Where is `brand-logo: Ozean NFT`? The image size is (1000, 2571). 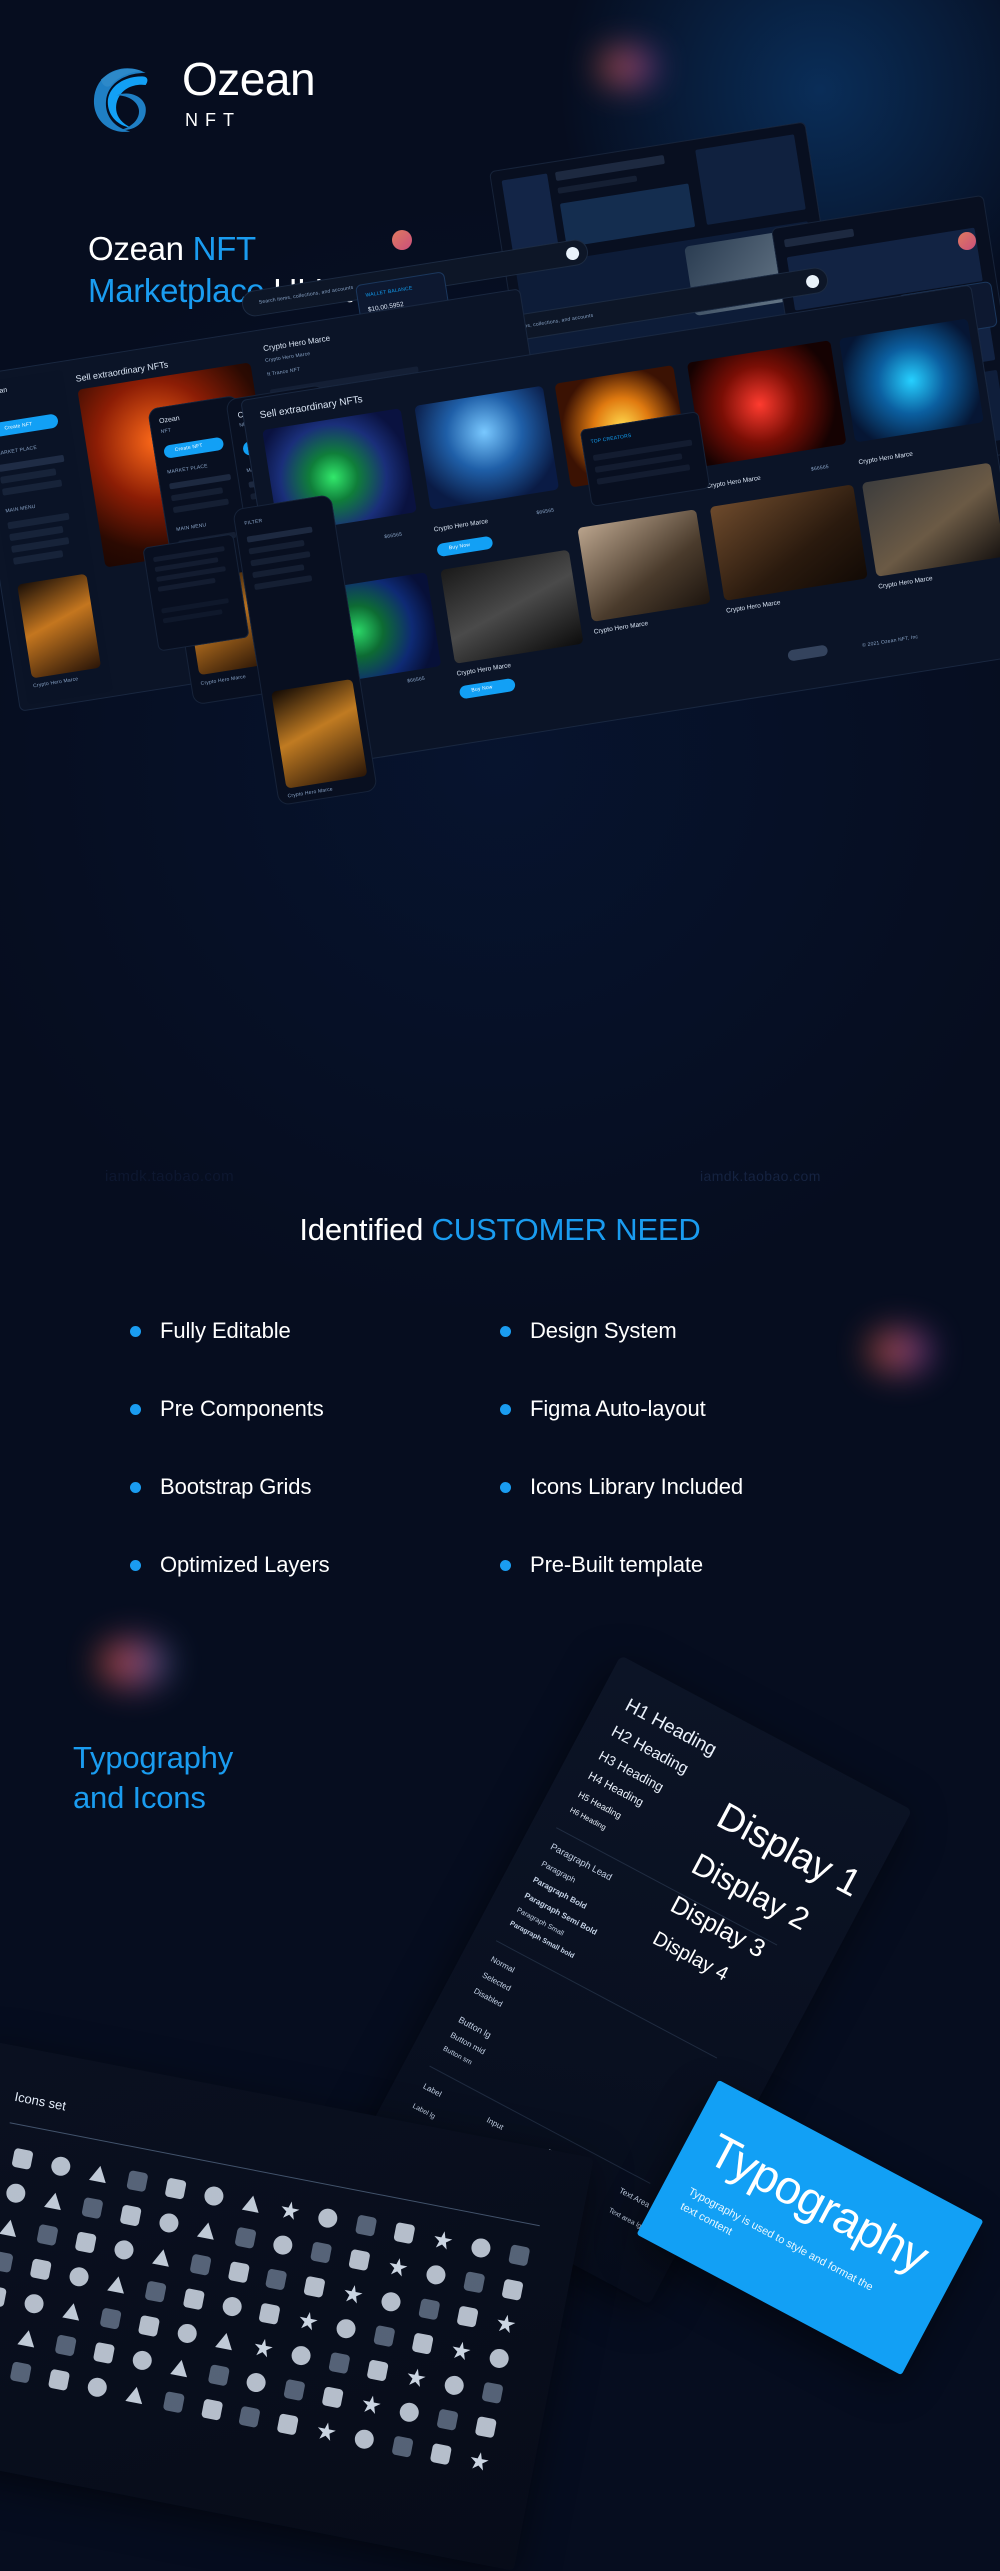 brand-logo: Ozean NFT is located at coordinates (232, 100).